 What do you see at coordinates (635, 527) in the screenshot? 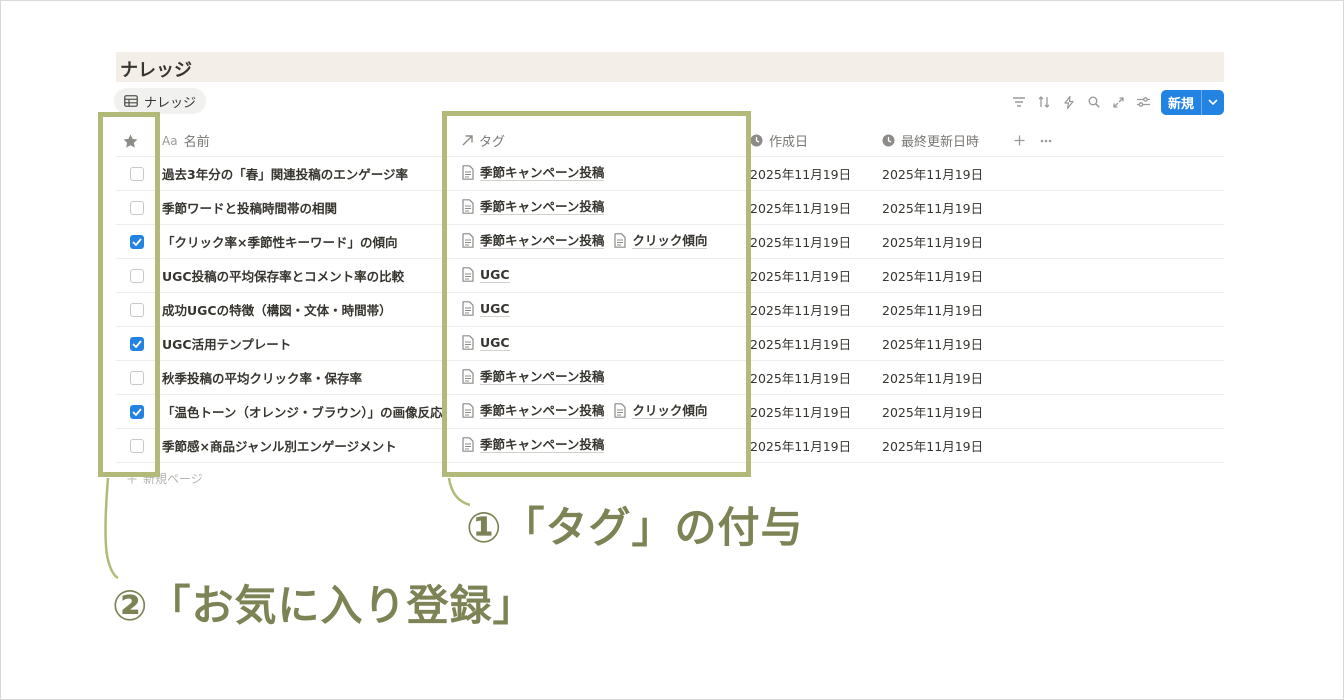
I see `tag-annotation-label: ①「タグ」の付与` at bounding box center [635, 527].